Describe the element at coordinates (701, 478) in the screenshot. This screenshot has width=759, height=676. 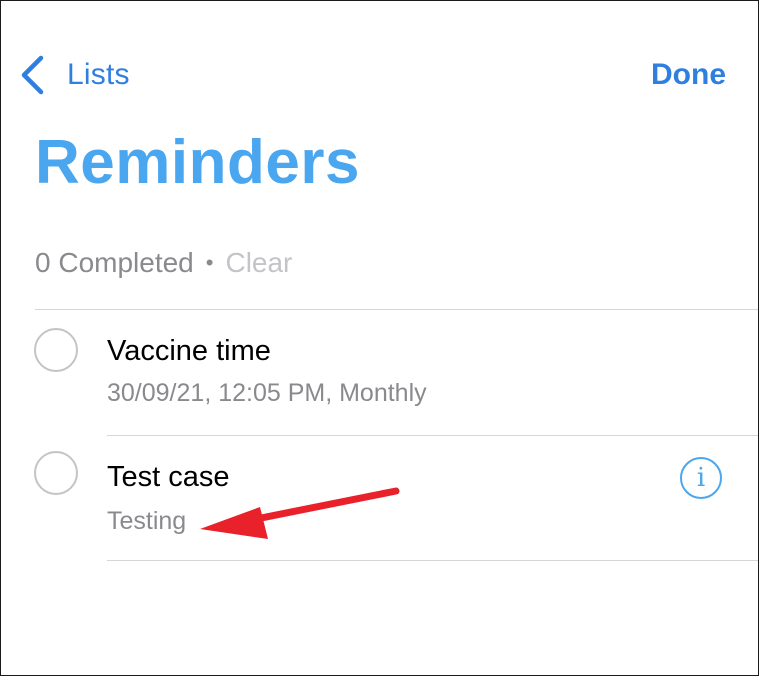
I see `info-icon: i` at that location.